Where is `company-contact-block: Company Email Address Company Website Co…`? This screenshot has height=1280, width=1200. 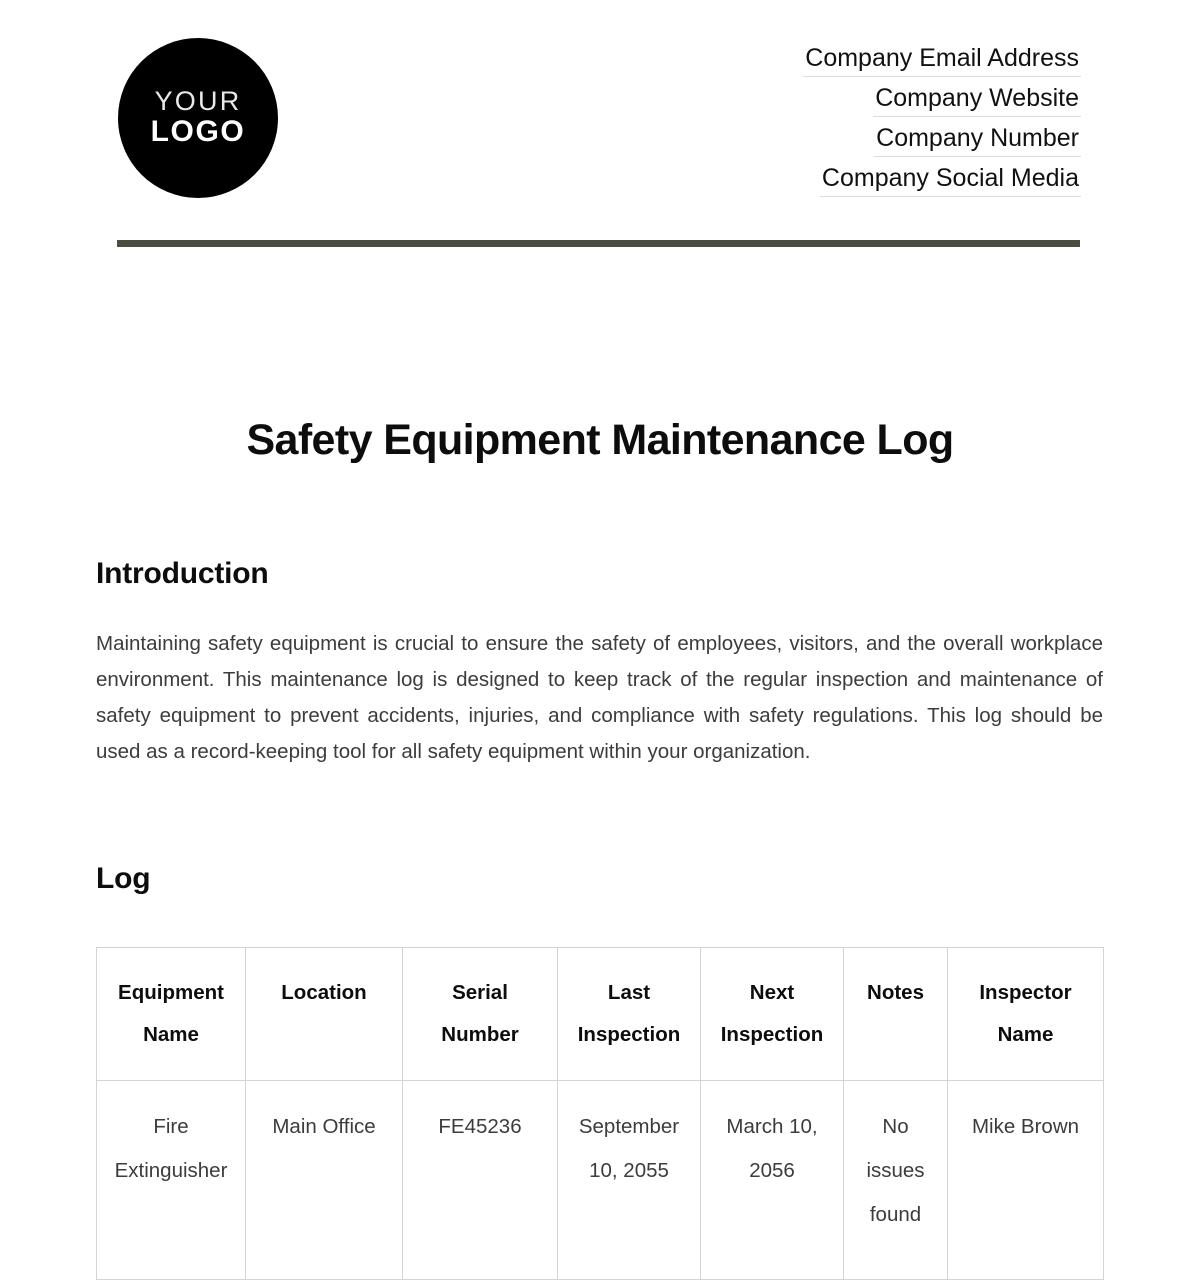
company-contact-block: Company Email Address Company Website Co… is located at coordinates (942, 126).